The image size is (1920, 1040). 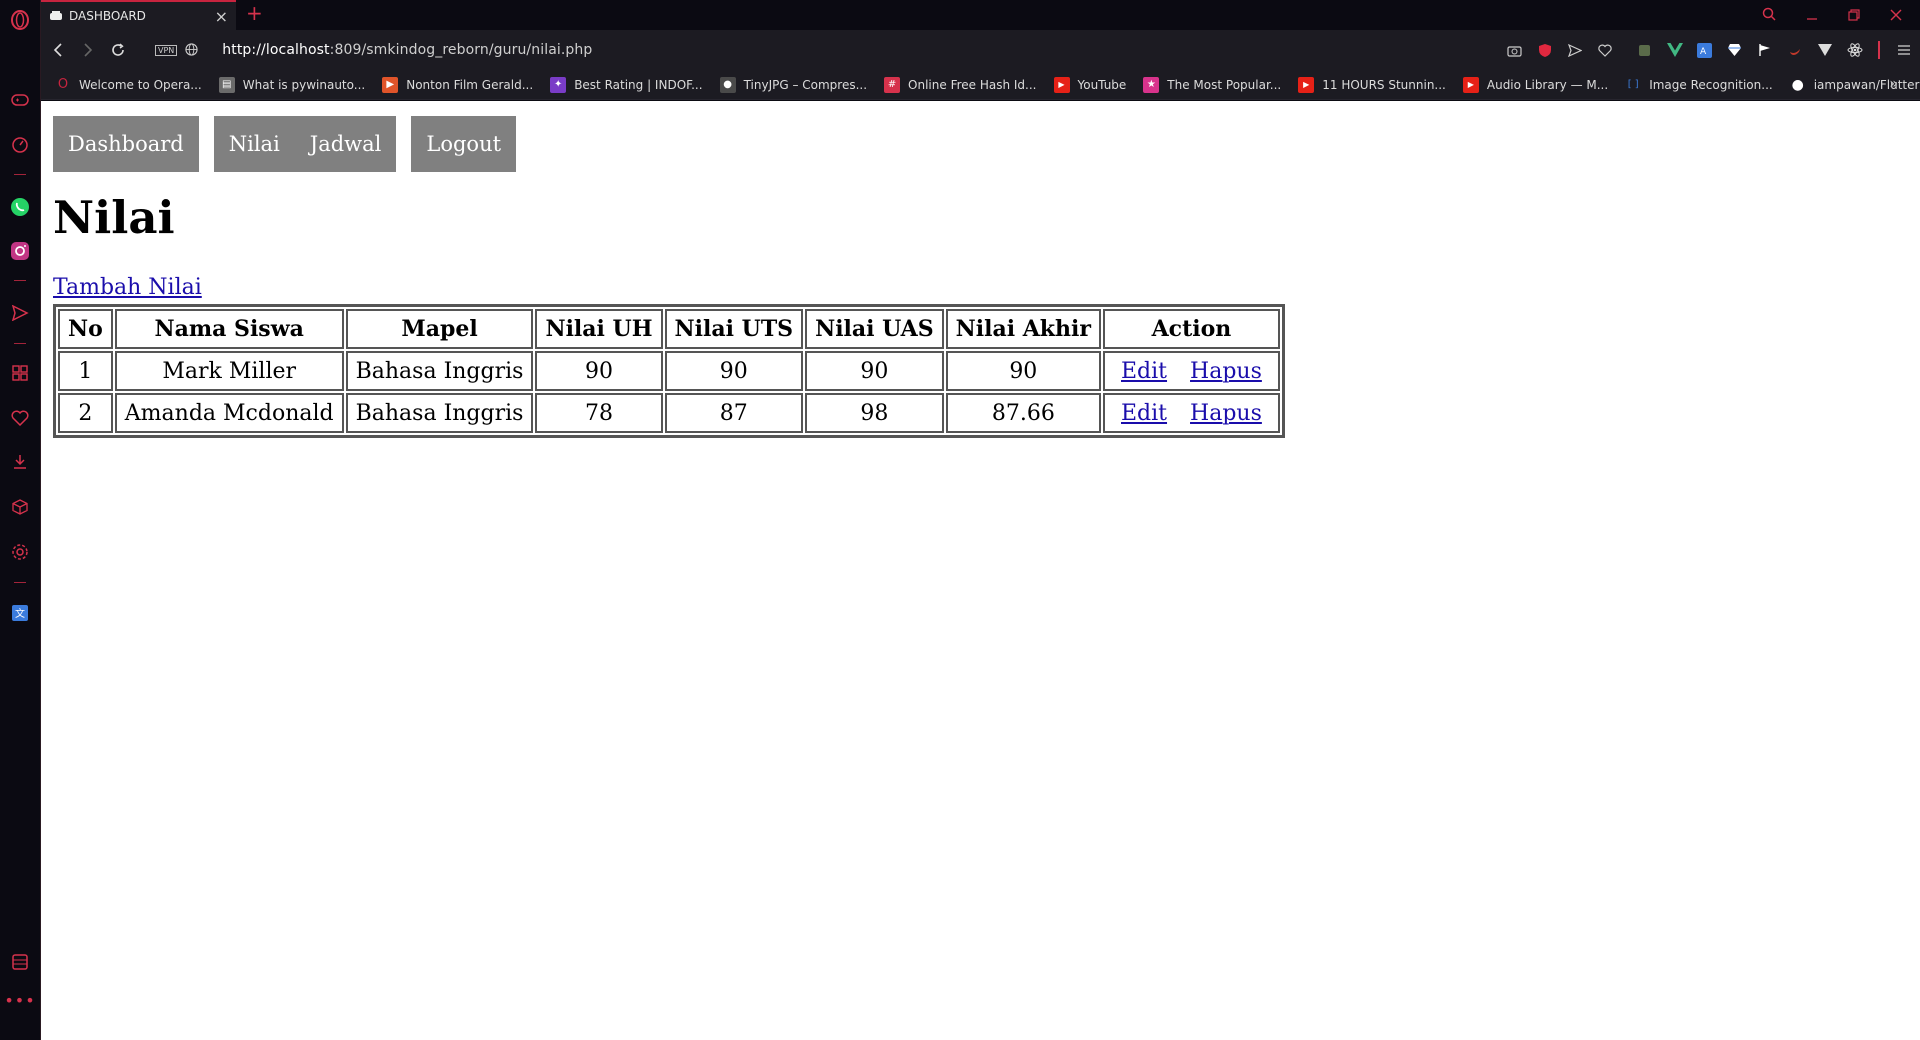 I want to click on header-mapel: Mapel, so click(x=439, y=329).